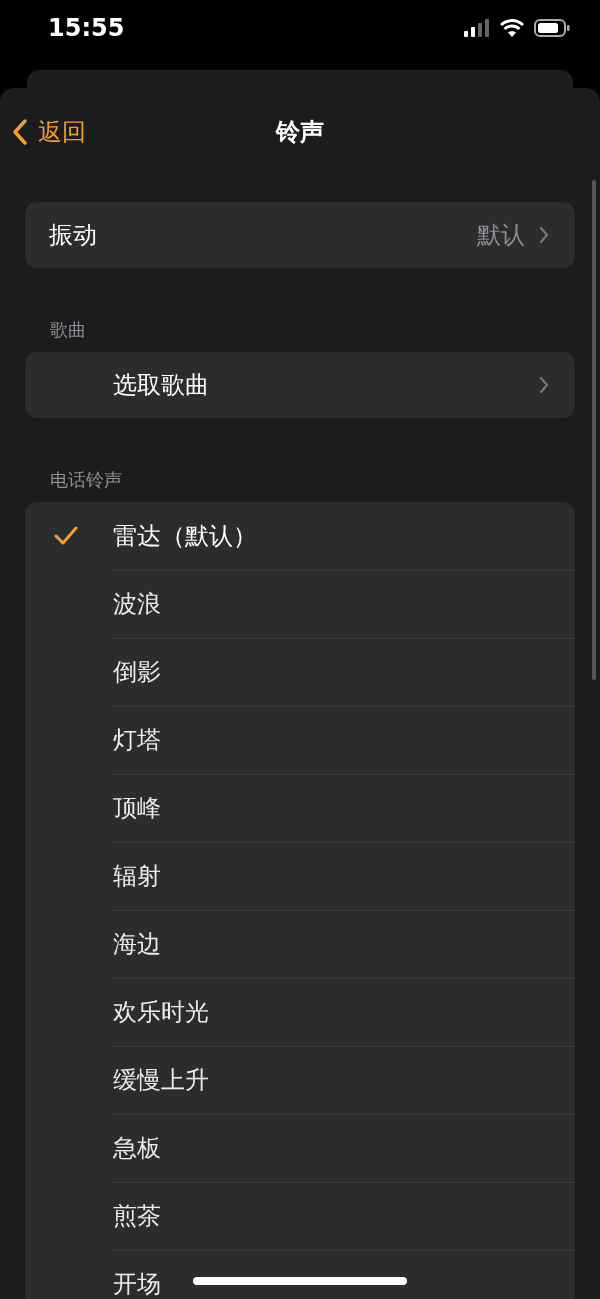  Describe the element at coordinates (300, 1274) in the screenshot. I see `ringtone-item: 开场` at that location.